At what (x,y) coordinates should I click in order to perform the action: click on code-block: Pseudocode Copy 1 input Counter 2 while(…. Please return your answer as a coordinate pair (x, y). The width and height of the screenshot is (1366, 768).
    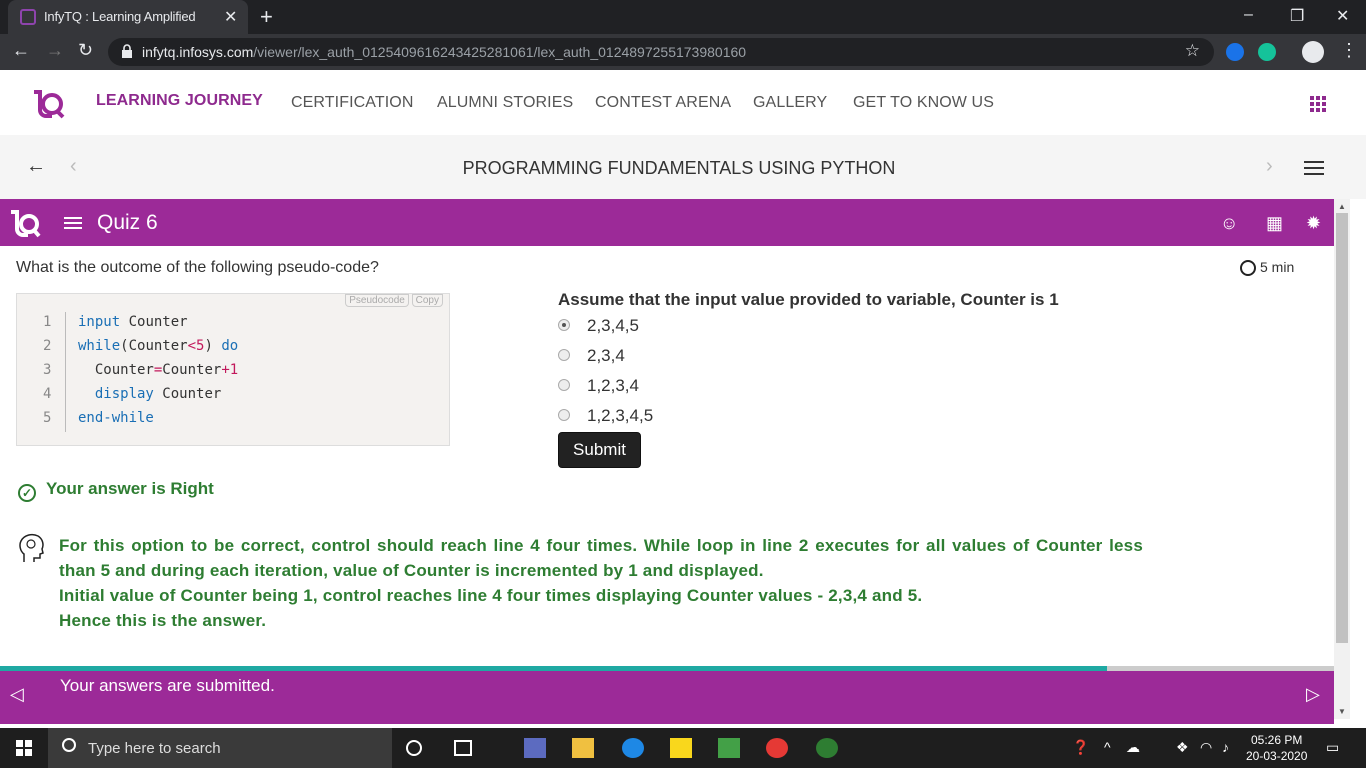
    Looking at the image, I should click on (233, 369).